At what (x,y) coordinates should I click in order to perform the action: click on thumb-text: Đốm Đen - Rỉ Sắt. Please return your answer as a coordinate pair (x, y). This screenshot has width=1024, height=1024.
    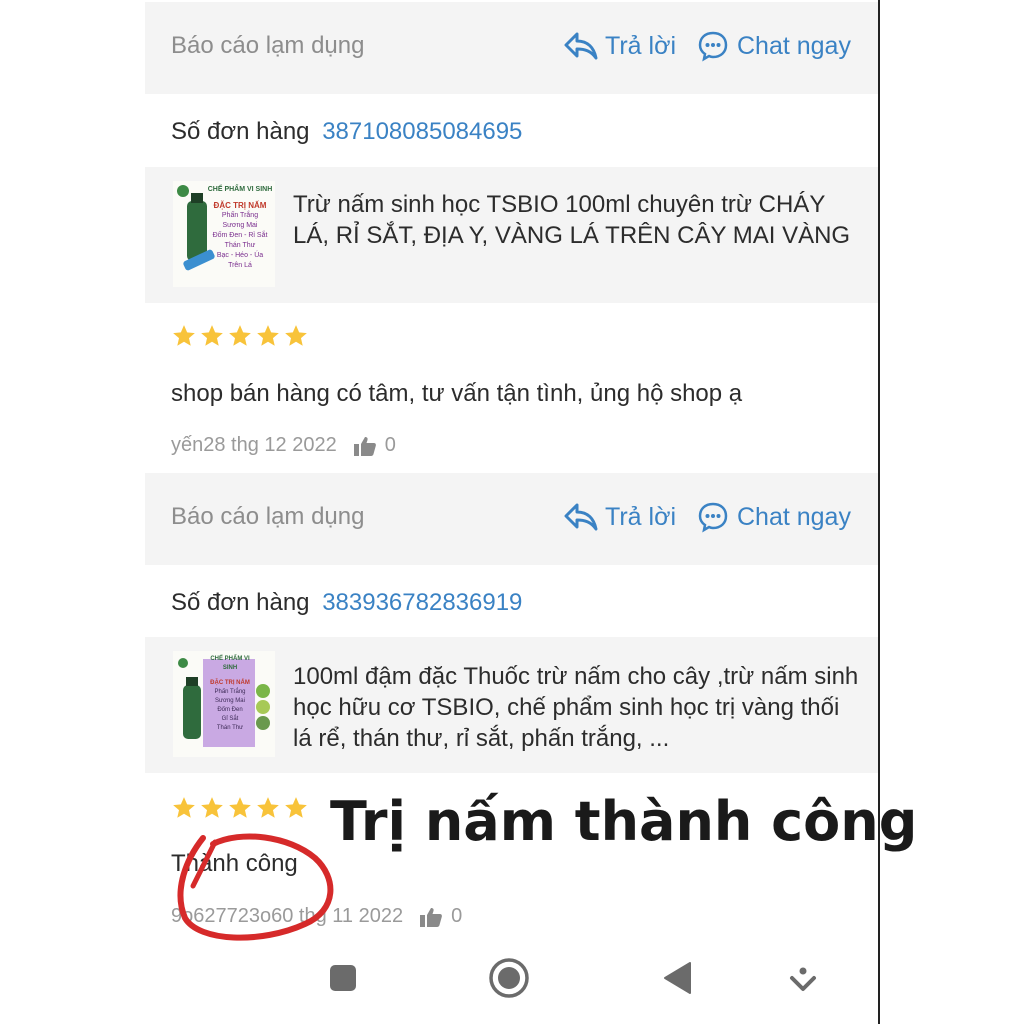
    Looking at the image, I should click on (240, 235).